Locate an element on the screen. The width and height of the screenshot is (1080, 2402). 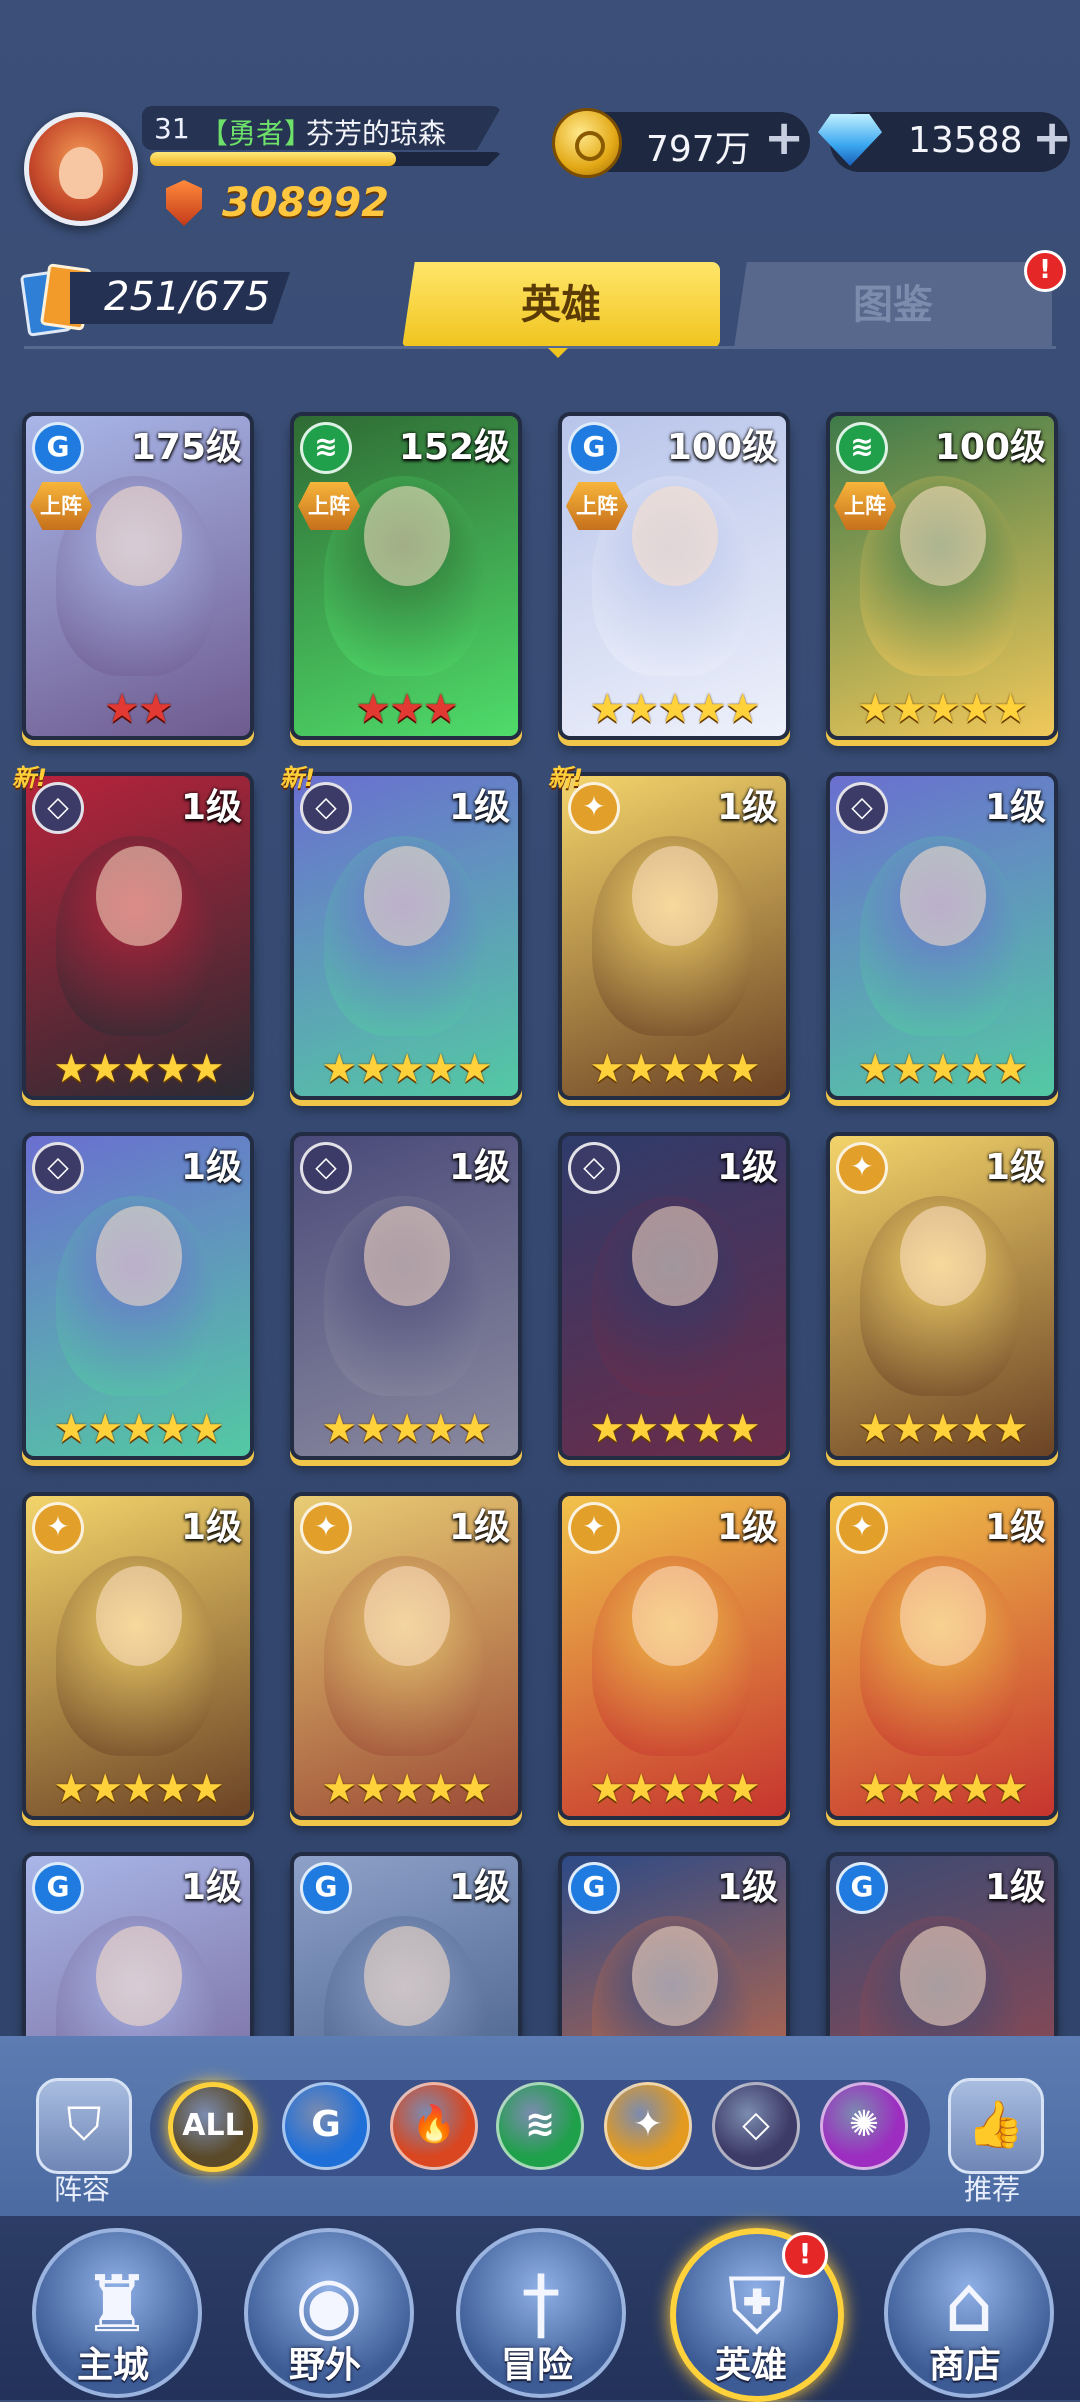
tab-codex: 图鉴 is located at coordinates (893, 305).